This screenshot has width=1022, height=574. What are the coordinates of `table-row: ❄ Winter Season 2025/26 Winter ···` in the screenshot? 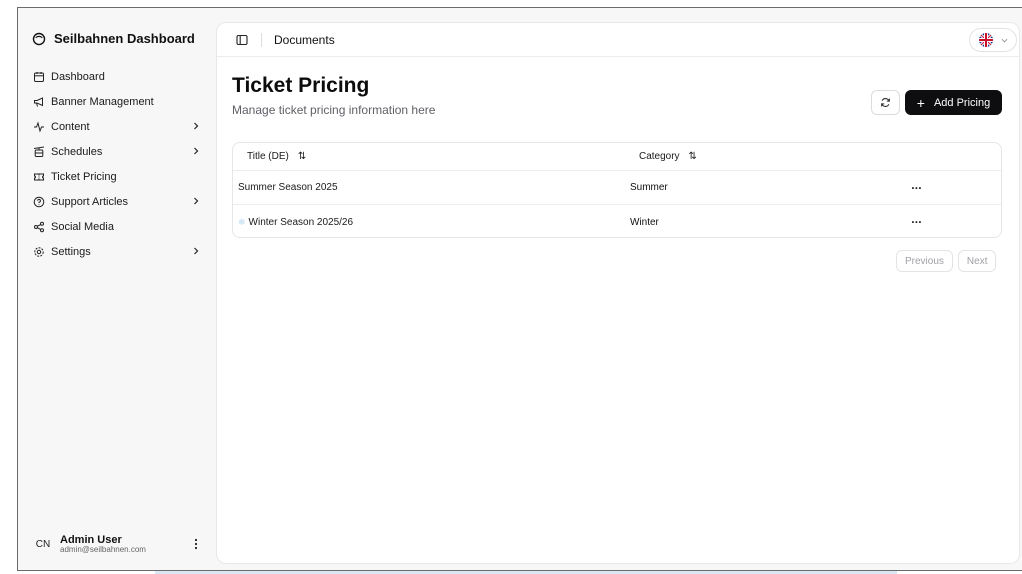 It's located at (617, 221).